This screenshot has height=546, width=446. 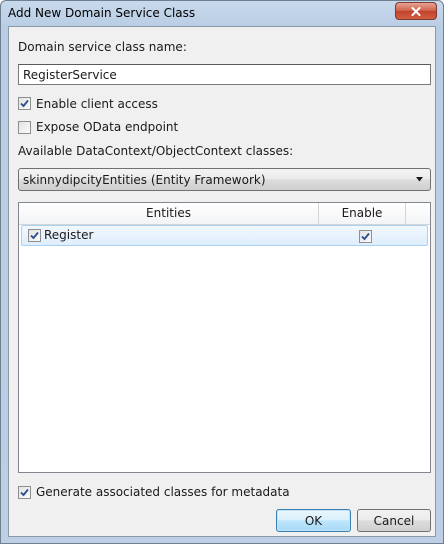 I want to click on enable-client-access-checkbox, so click(x=24, y=103).